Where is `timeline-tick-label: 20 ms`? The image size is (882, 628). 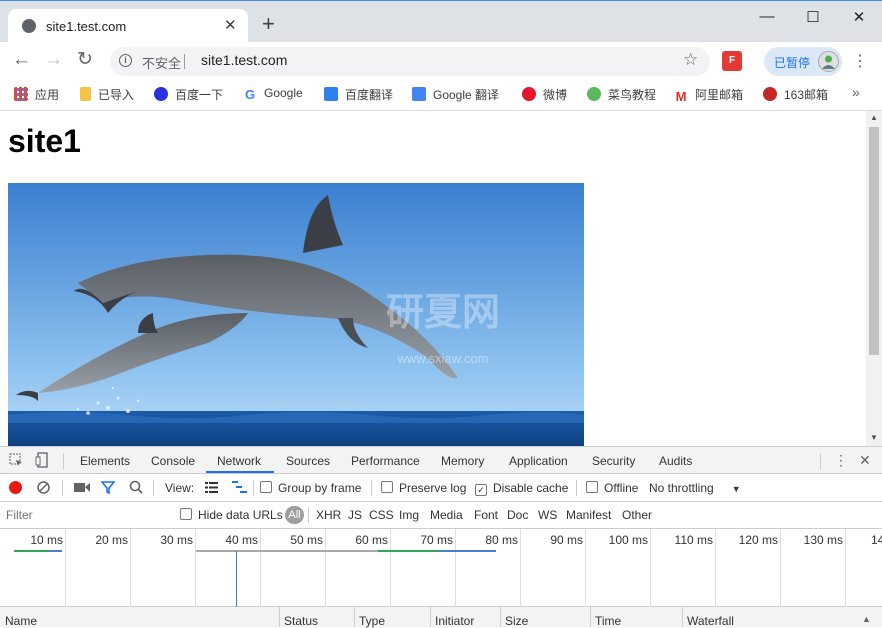 timeline-tick-label: 20 ms is located at coordinates (111, 540).